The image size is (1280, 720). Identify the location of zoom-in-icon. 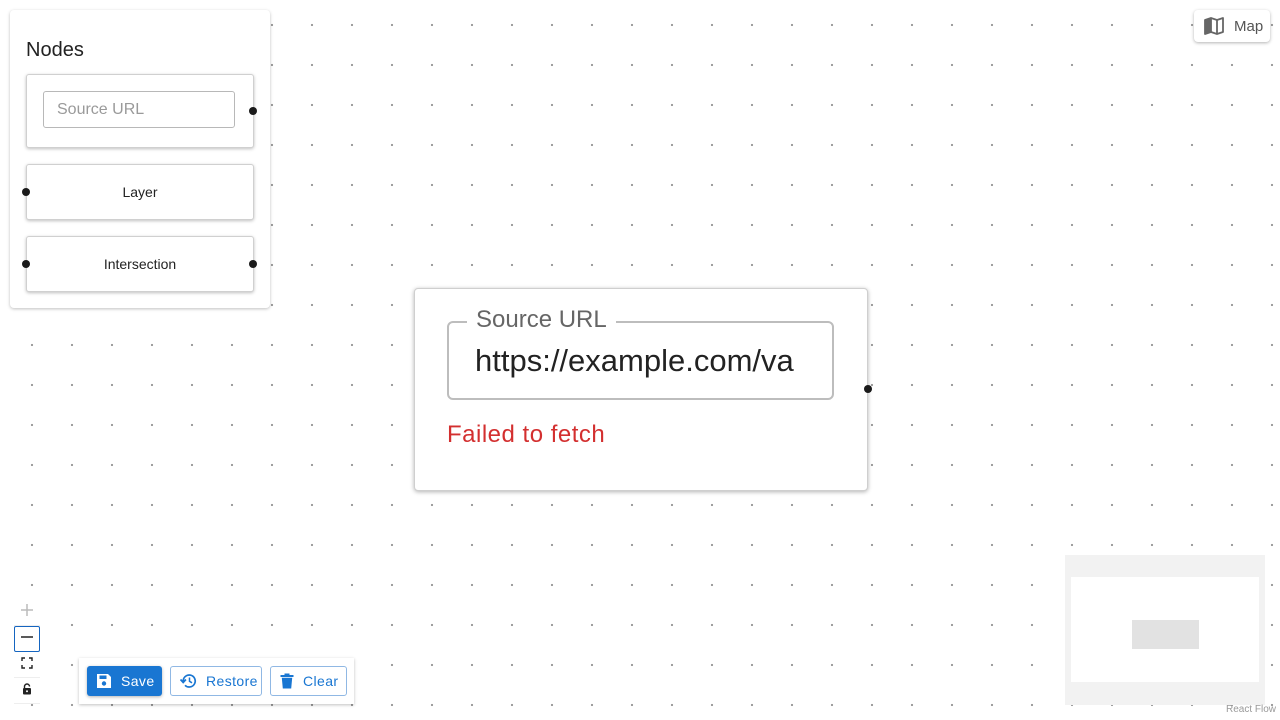
(27, 612).